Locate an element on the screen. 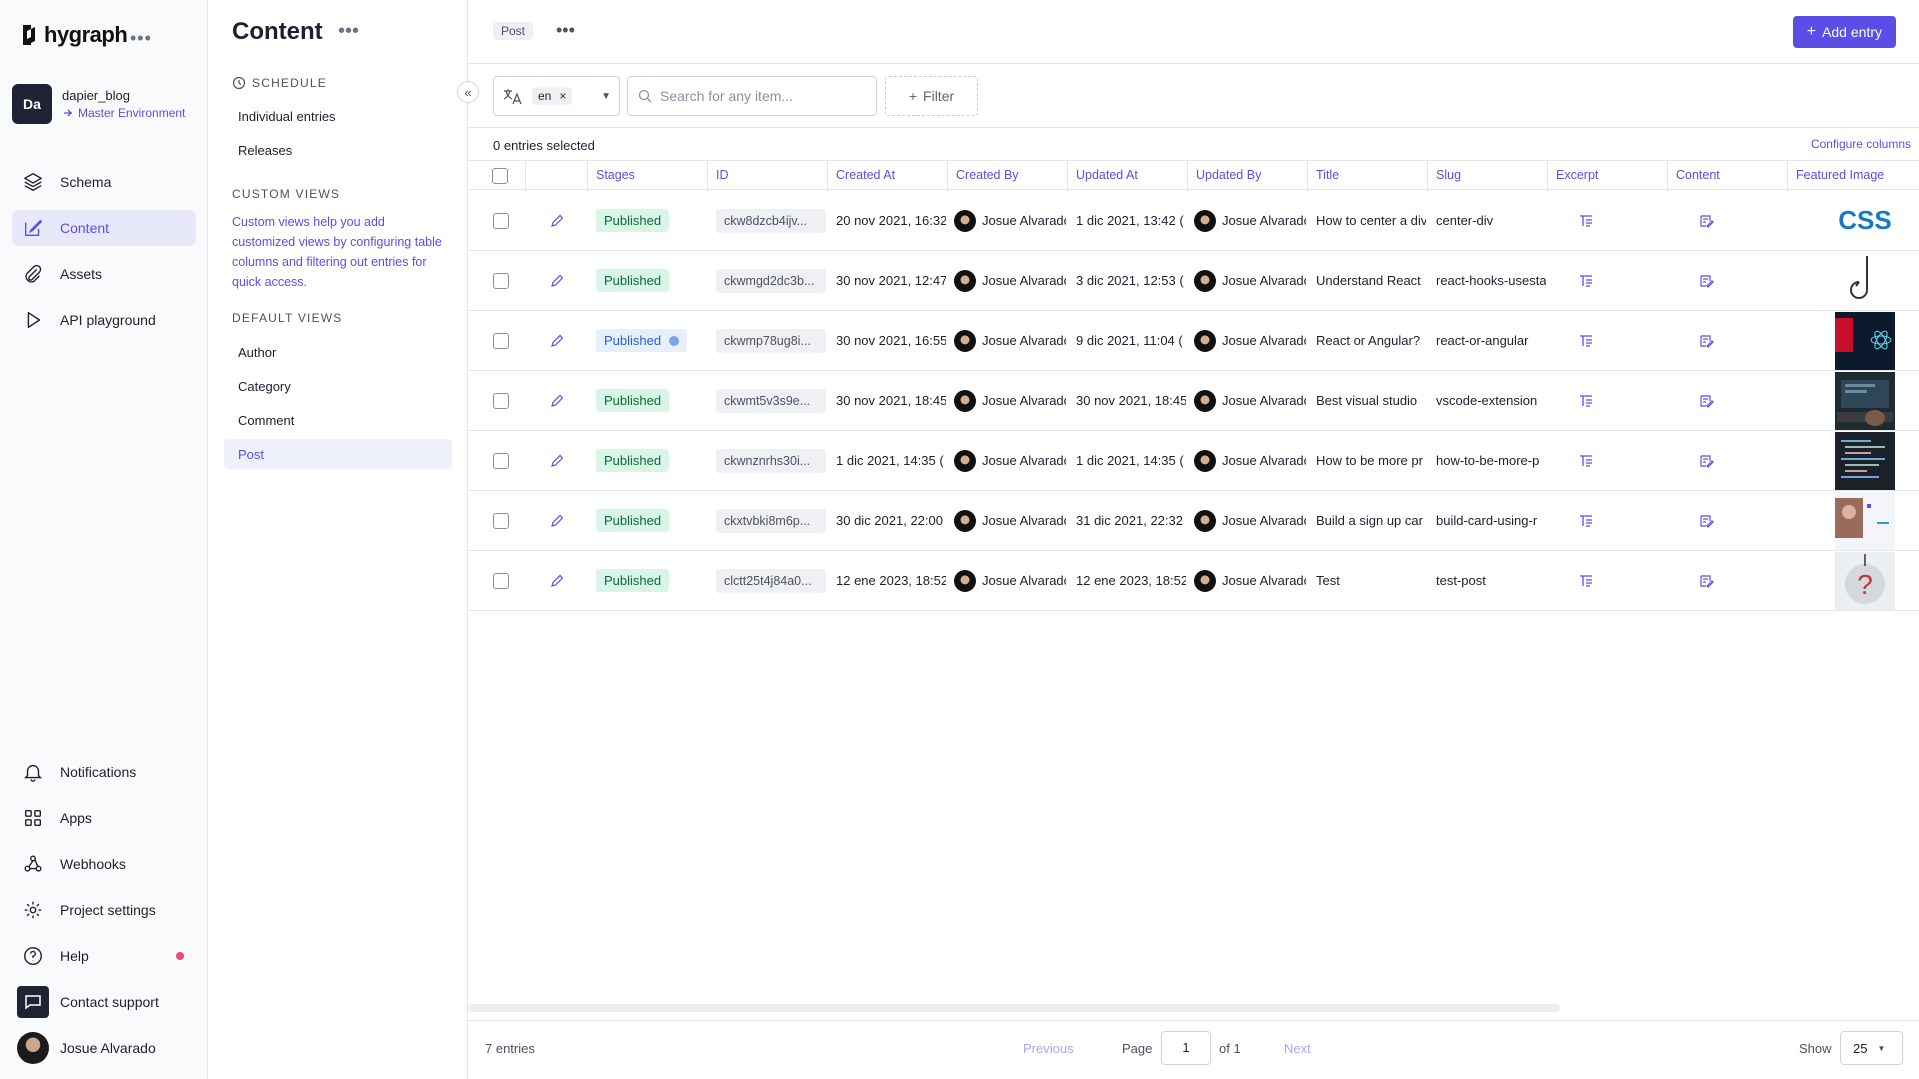  locale-select: en × ▼ is located at coordinates (556, 96).